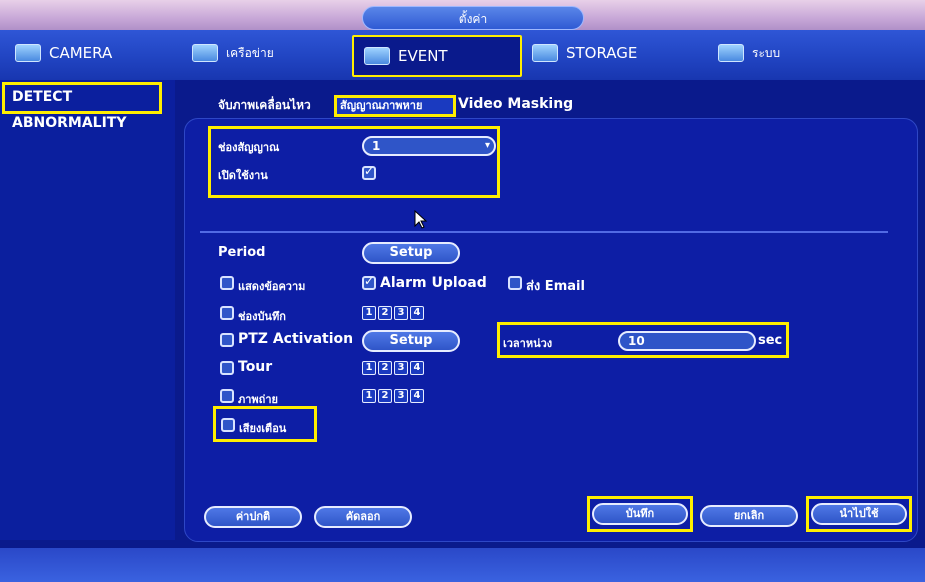 The height and width of the screenshot is (582, 925). I want to click on tab-storage: STORAGE, so click(617, 53).